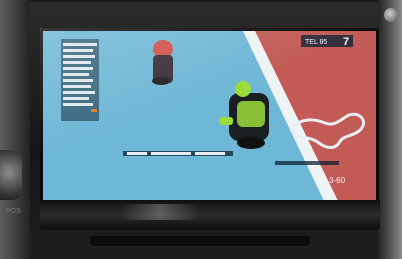  I want to click on telemetry-bar, so click(307, 163).